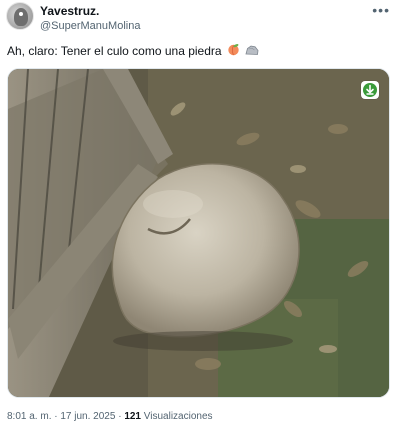 The width and height of the screenshot is (400, 430). Describe the element at coordinates (200, 18) in the screenshot. I see `tweet-header: Yavestruz. @SuperManuMolina •••` at that location.